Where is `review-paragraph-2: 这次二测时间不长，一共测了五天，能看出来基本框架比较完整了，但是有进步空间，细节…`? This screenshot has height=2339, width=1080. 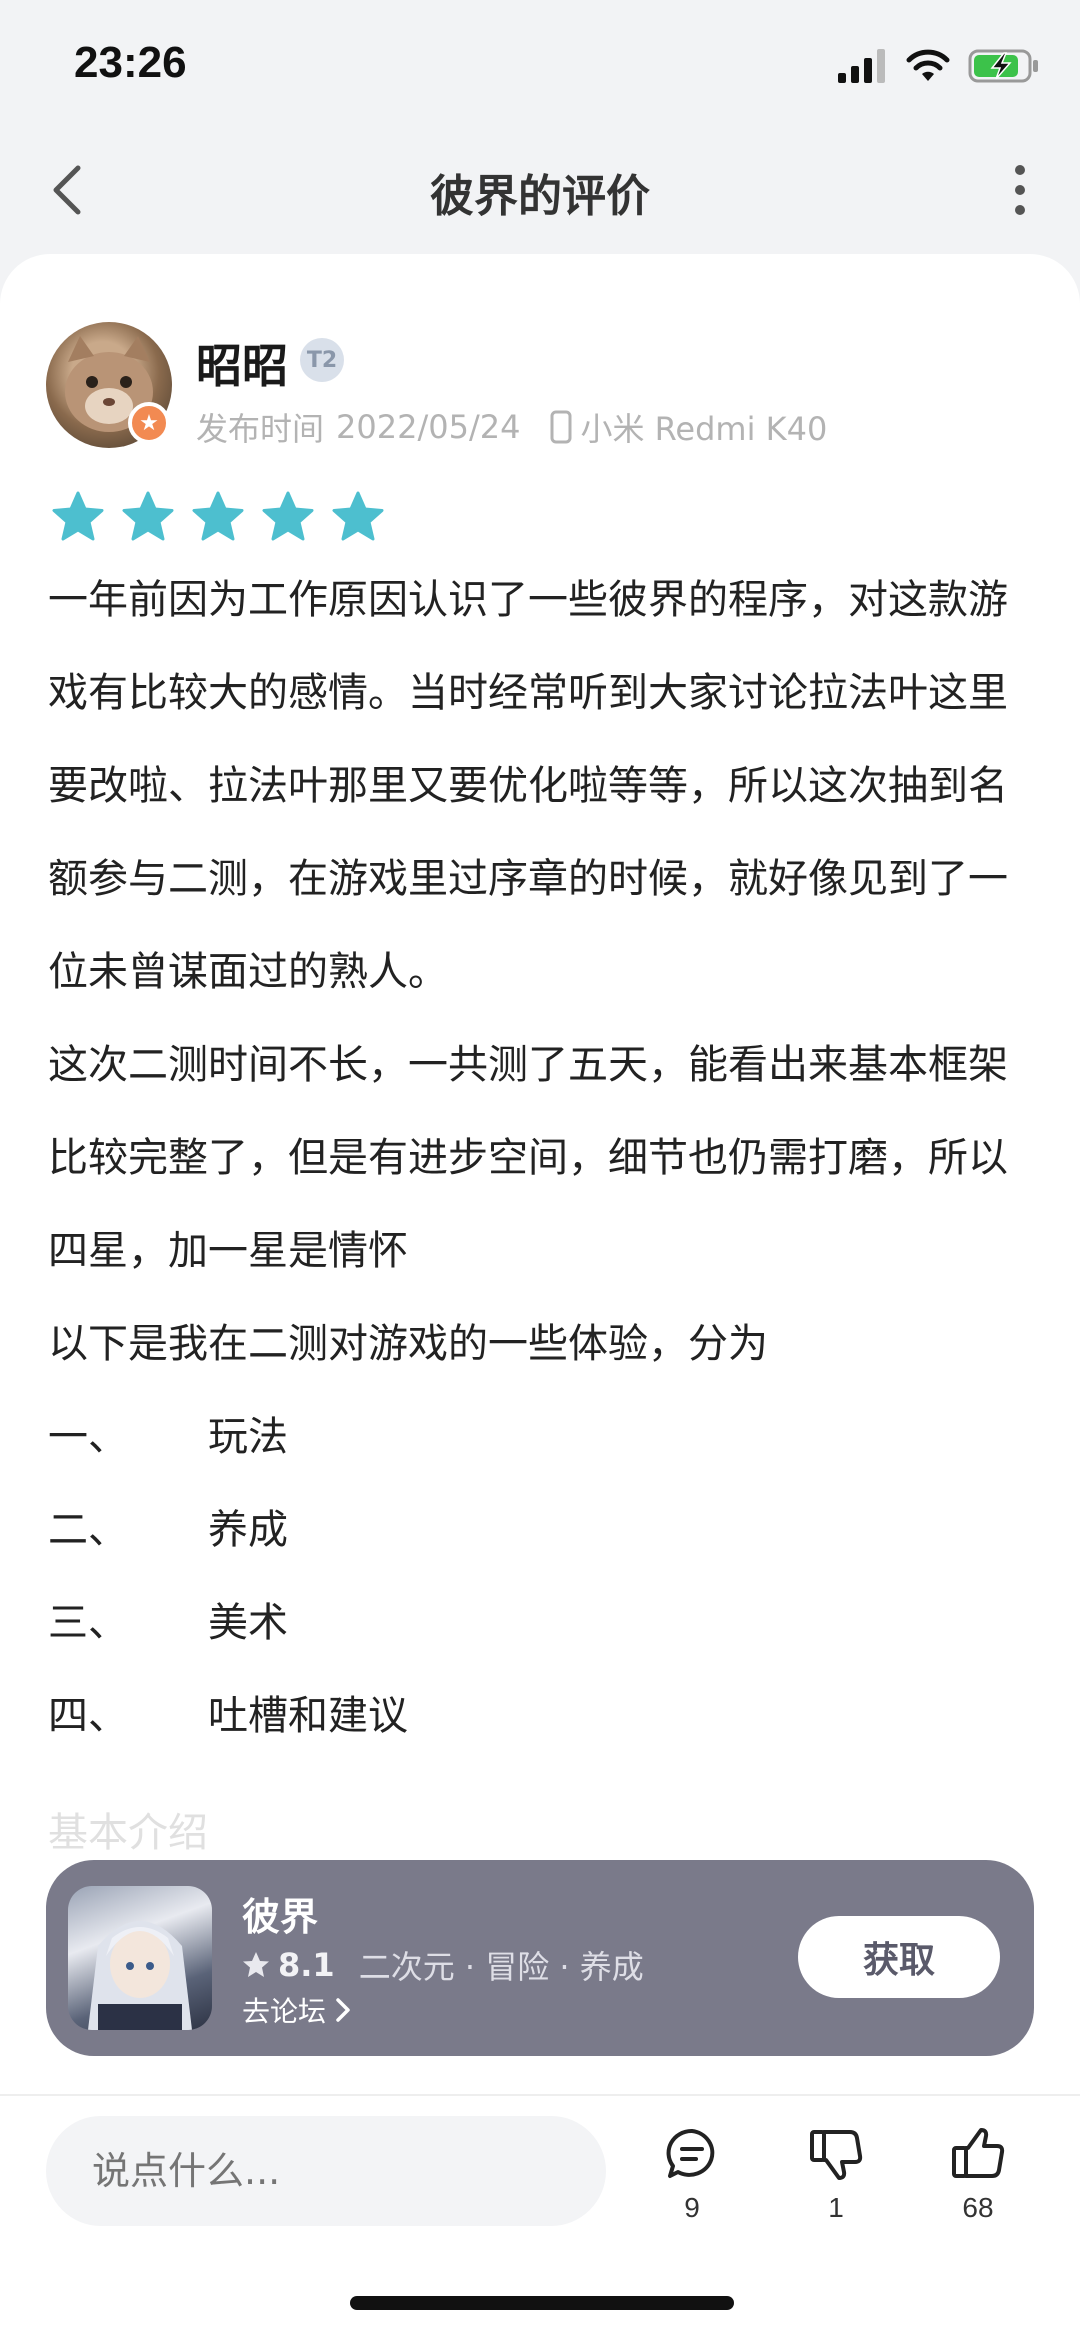
review-paragraph-2: 这次二测时间不长，一共测了五天，能看出来基本框架比较完整了，但是有进步空间，细节… is located at coordinates (528, 1158).